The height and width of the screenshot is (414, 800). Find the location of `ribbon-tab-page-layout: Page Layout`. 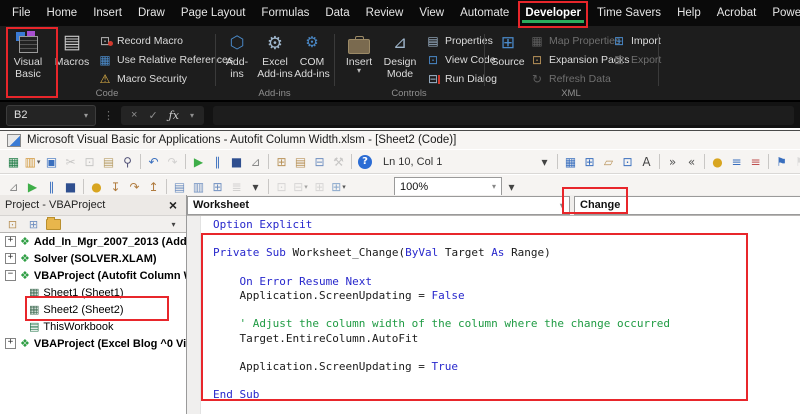

ribbon-tab-page-layout: Page Layout is located at coordinates (213, 13).